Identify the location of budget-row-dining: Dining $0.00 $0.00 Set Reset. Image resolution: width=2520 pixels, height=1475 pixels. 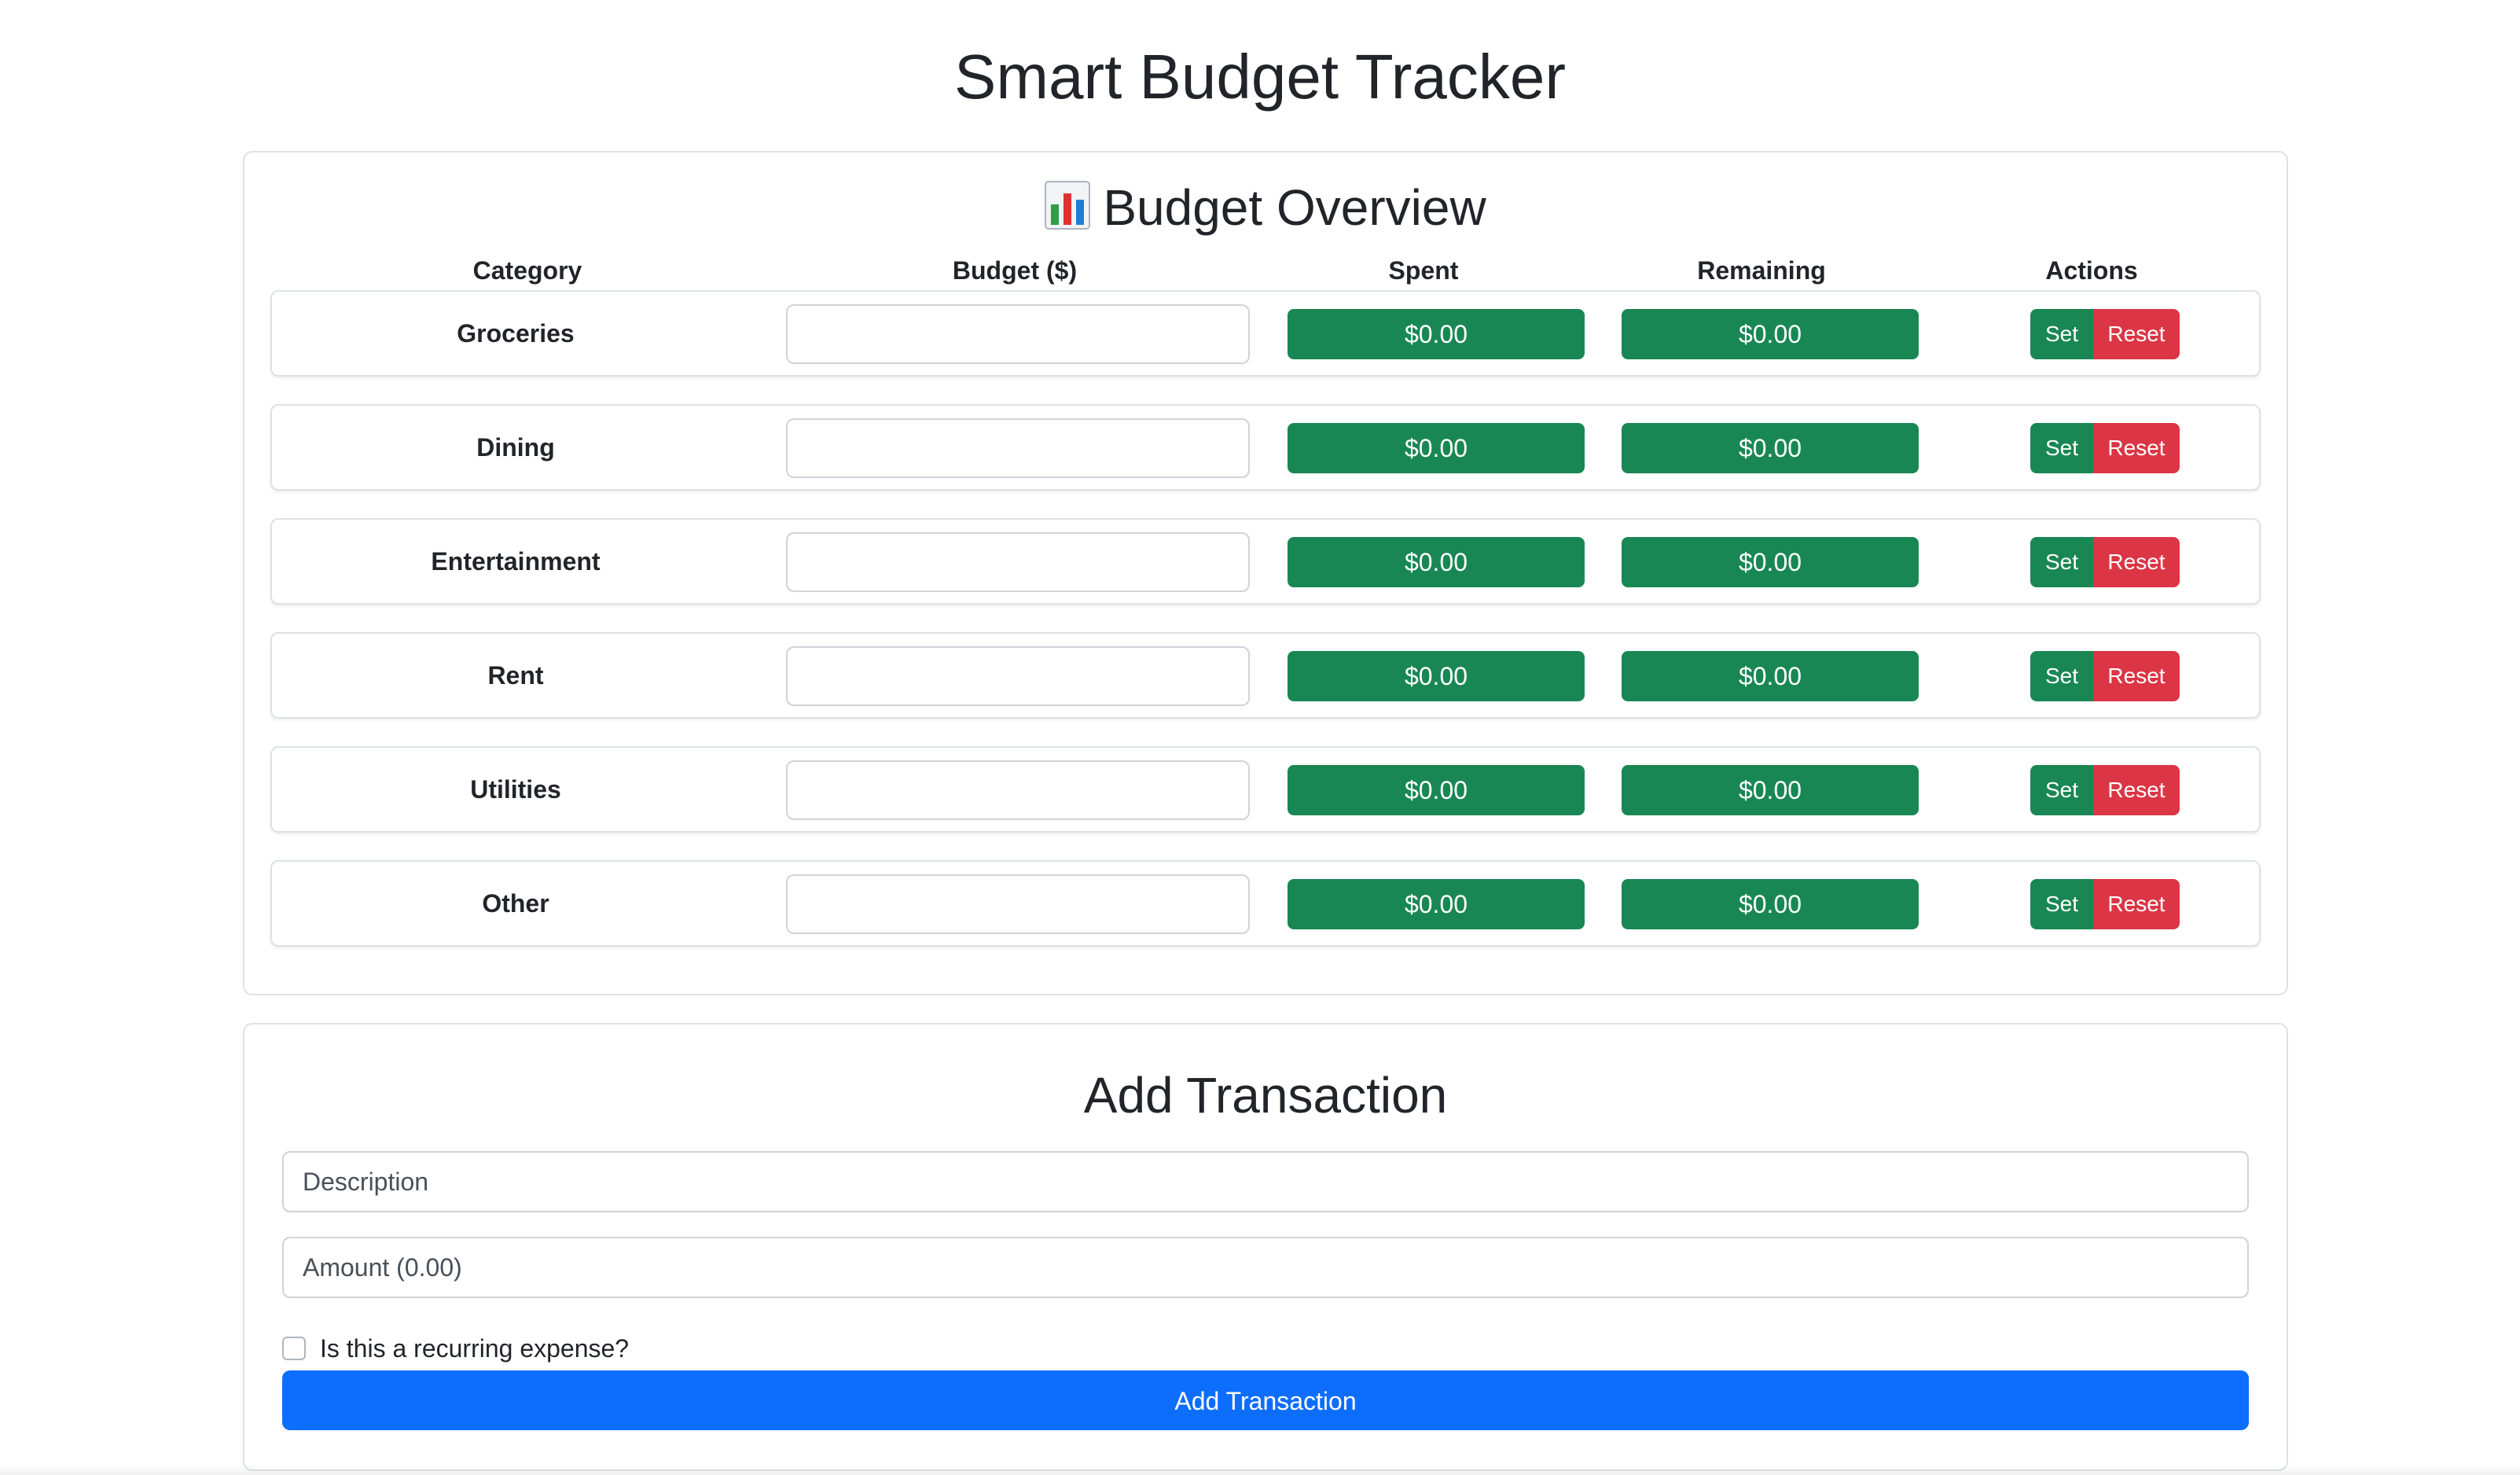
(1265, 447).